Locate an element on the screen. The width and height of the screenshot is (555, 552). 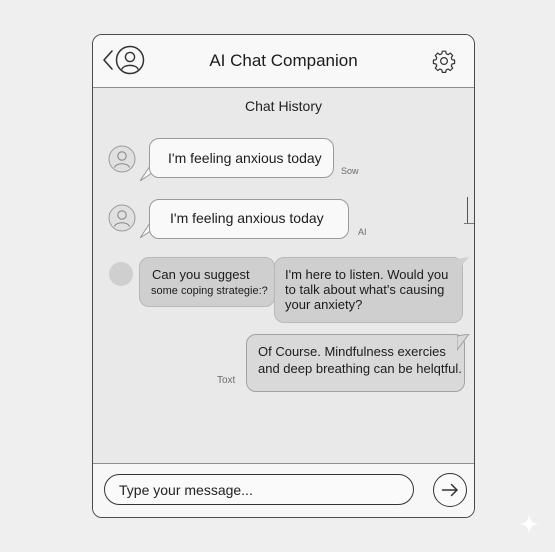
message-text: Can you suggest is located at coordinates (201, 274).